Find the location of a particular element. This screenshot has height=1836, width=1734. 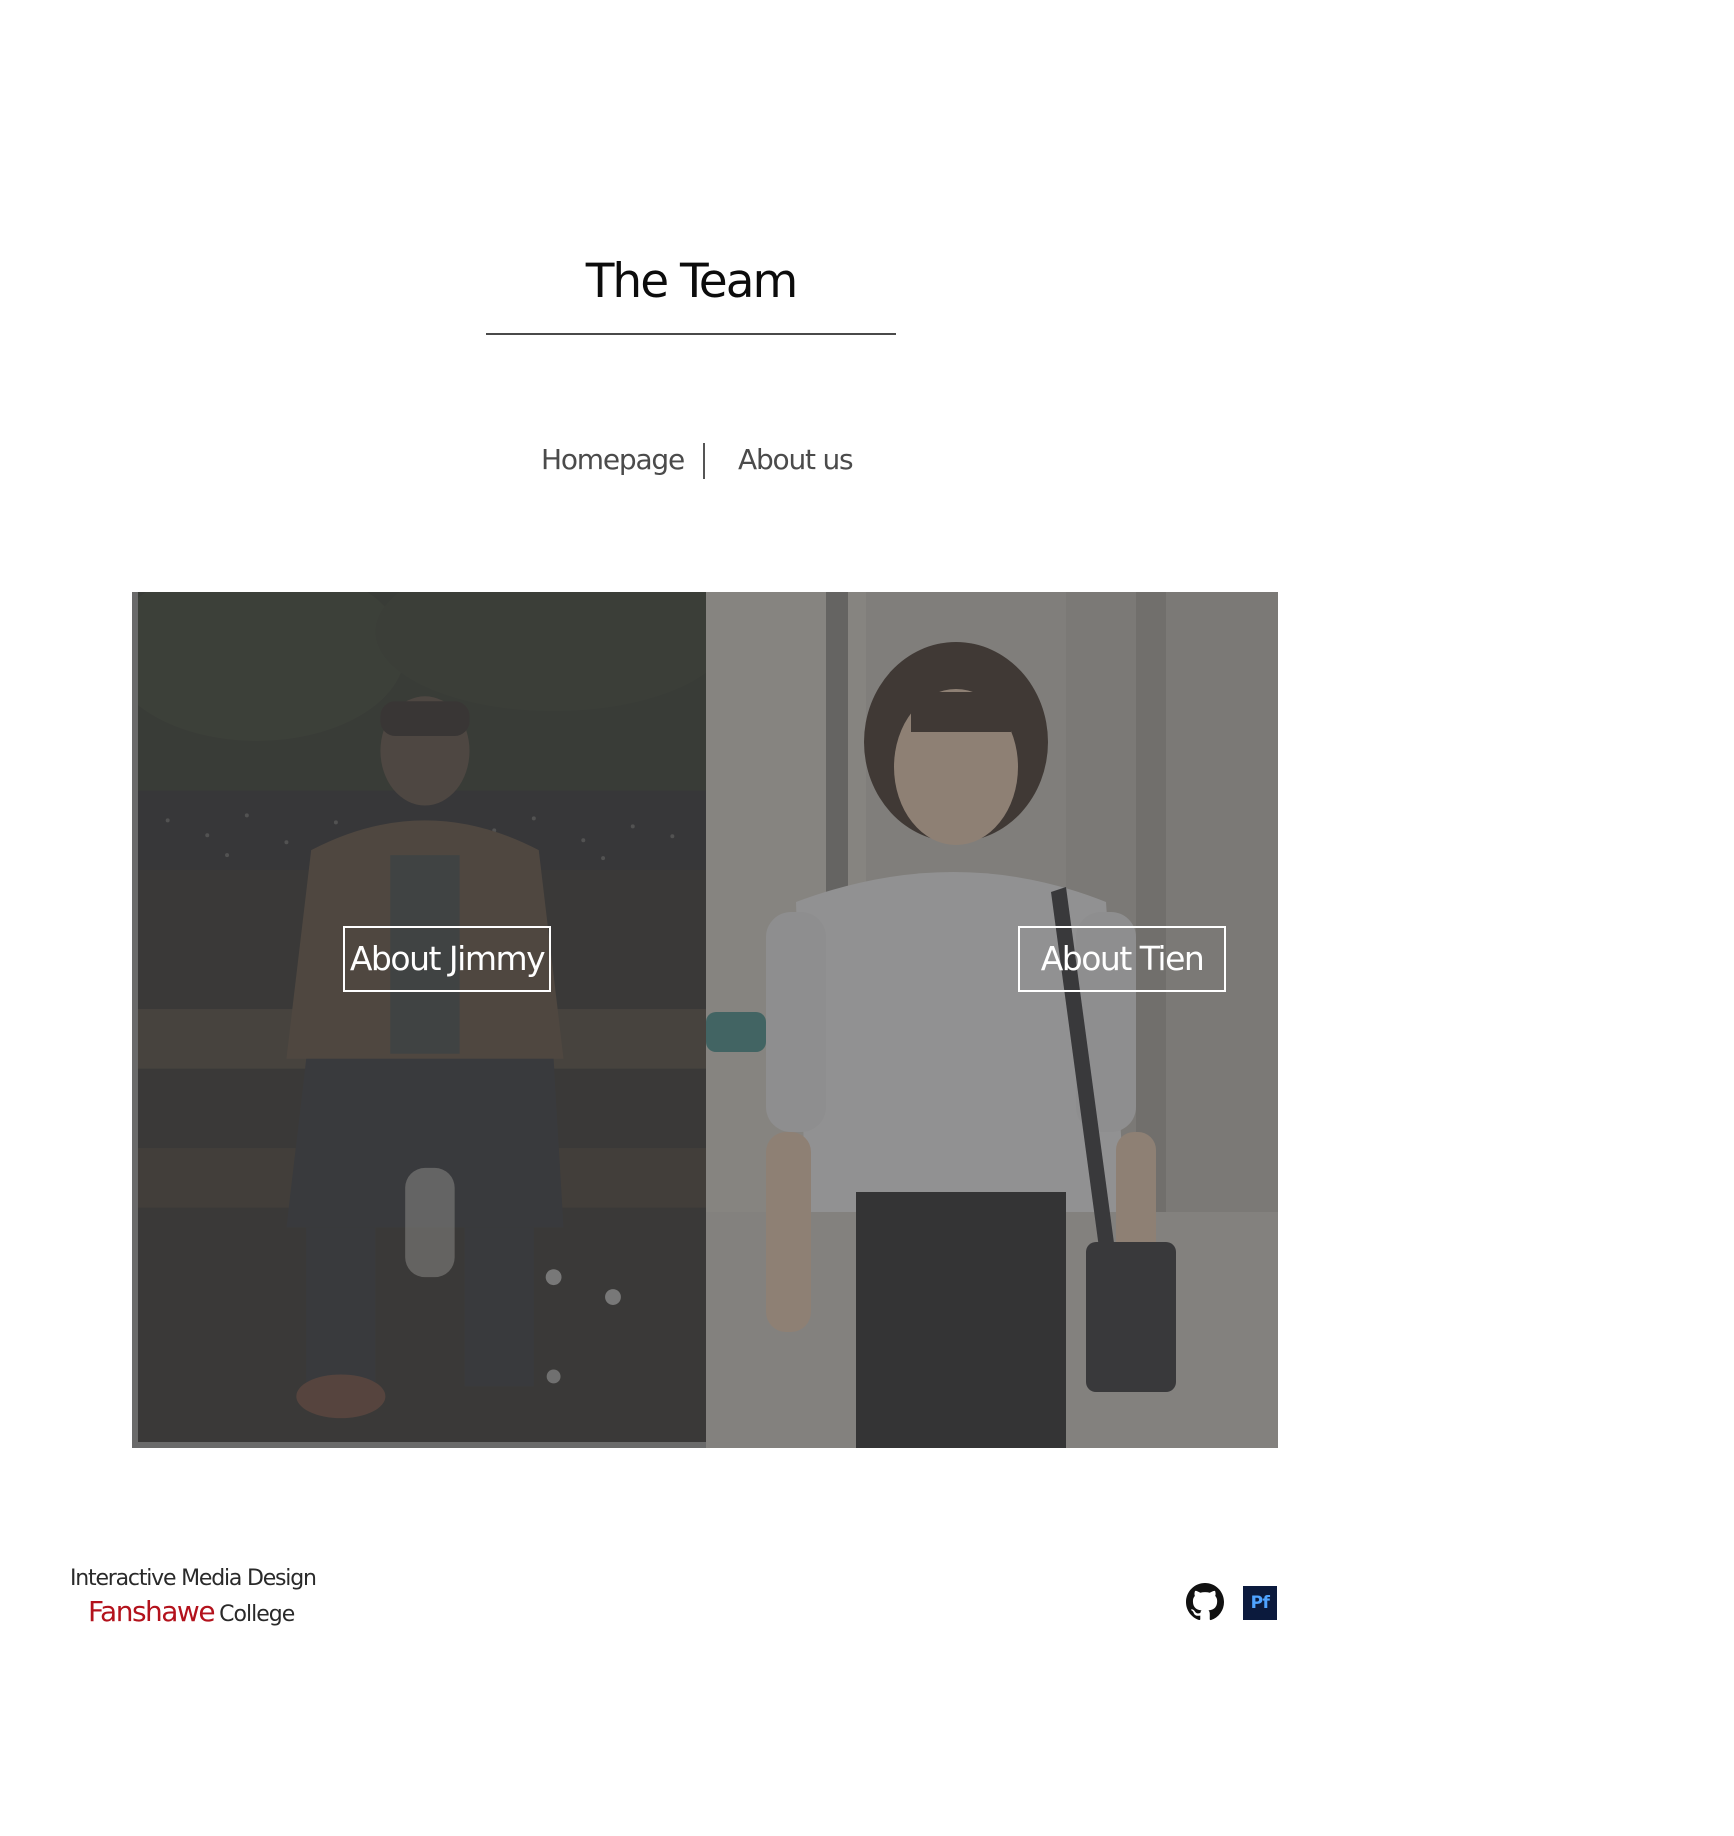

about-jimmy-button: About Jimmy is located at coordinates (447, 959).